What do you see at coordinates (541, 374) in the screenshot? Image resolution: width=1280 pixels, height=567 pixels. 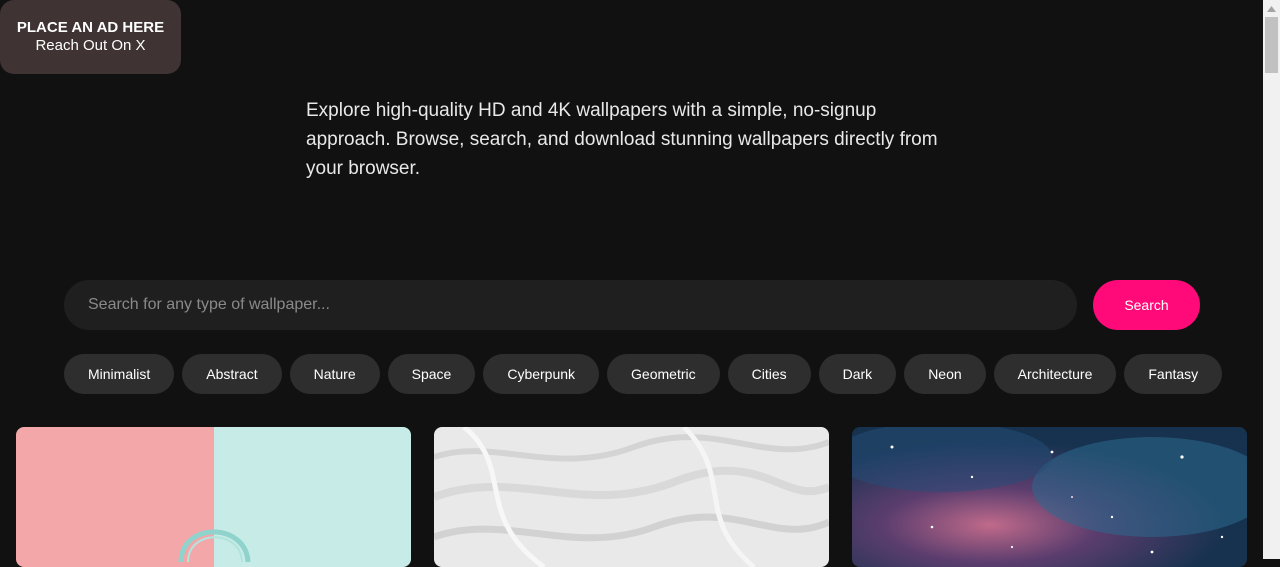 I see `tag-cyberpunk: Cyberpunk` at bounding box center [541, 374].